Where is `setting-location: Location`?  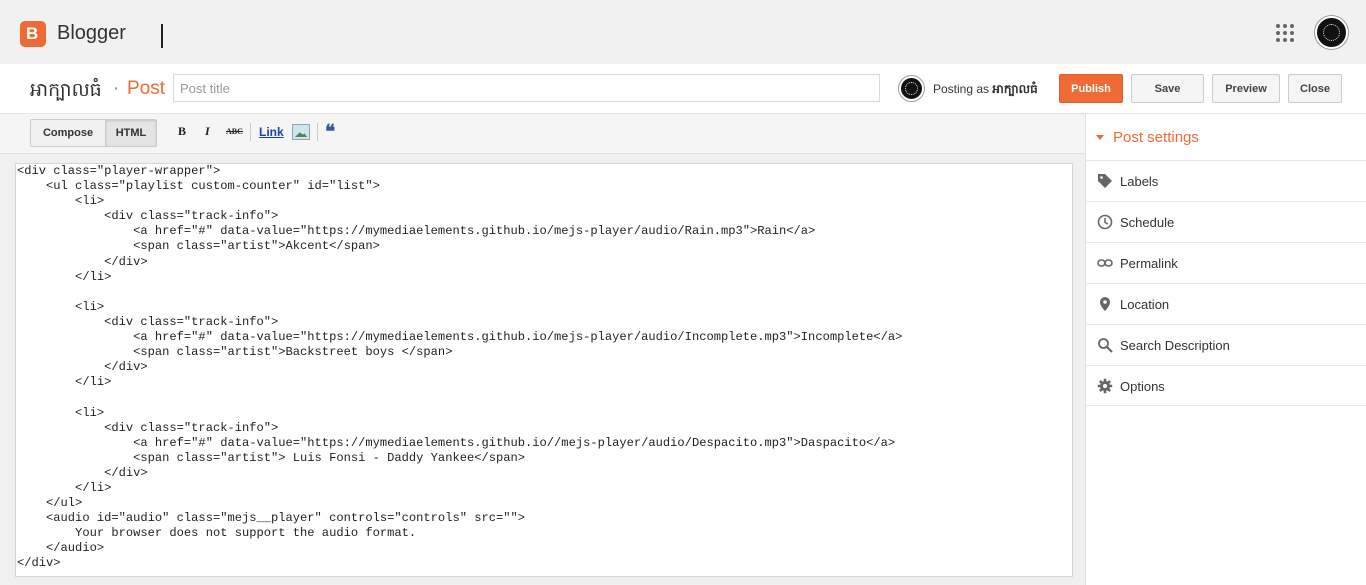 setting-location: Location is located at coordinates (1226, 303).